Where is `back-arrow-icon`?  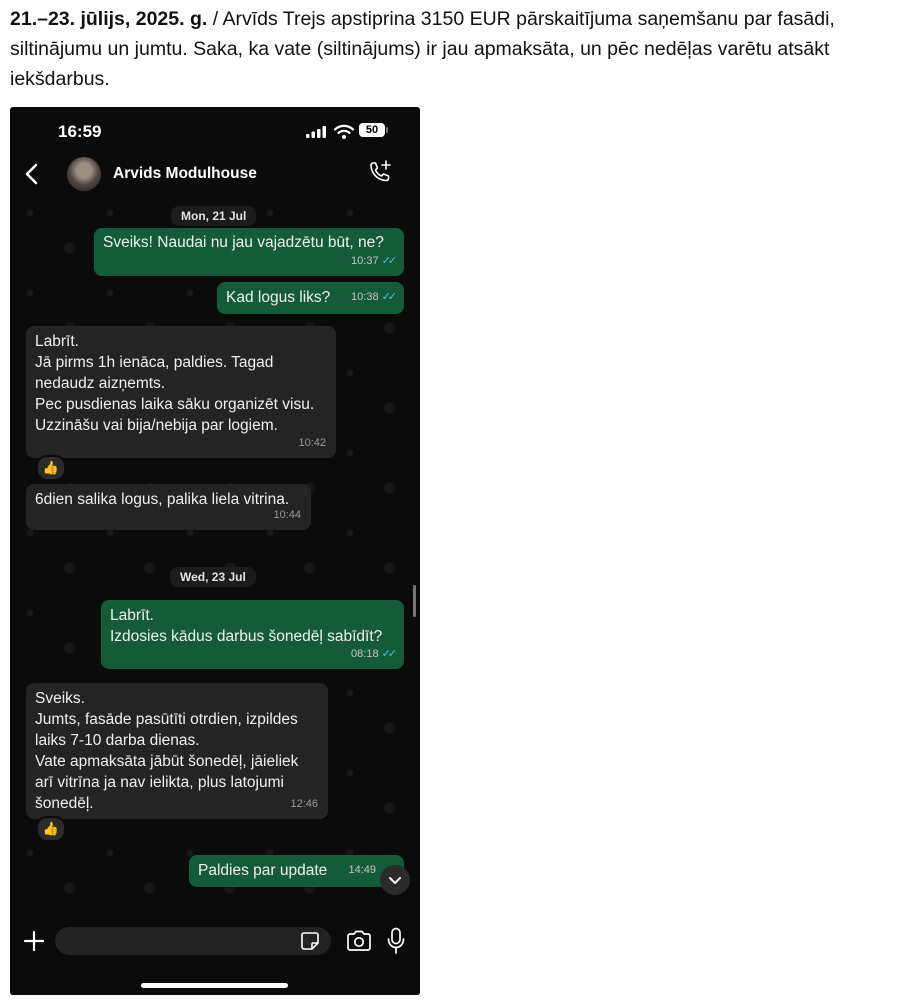 back-arrow-icon is located at coordinates (33, 174).